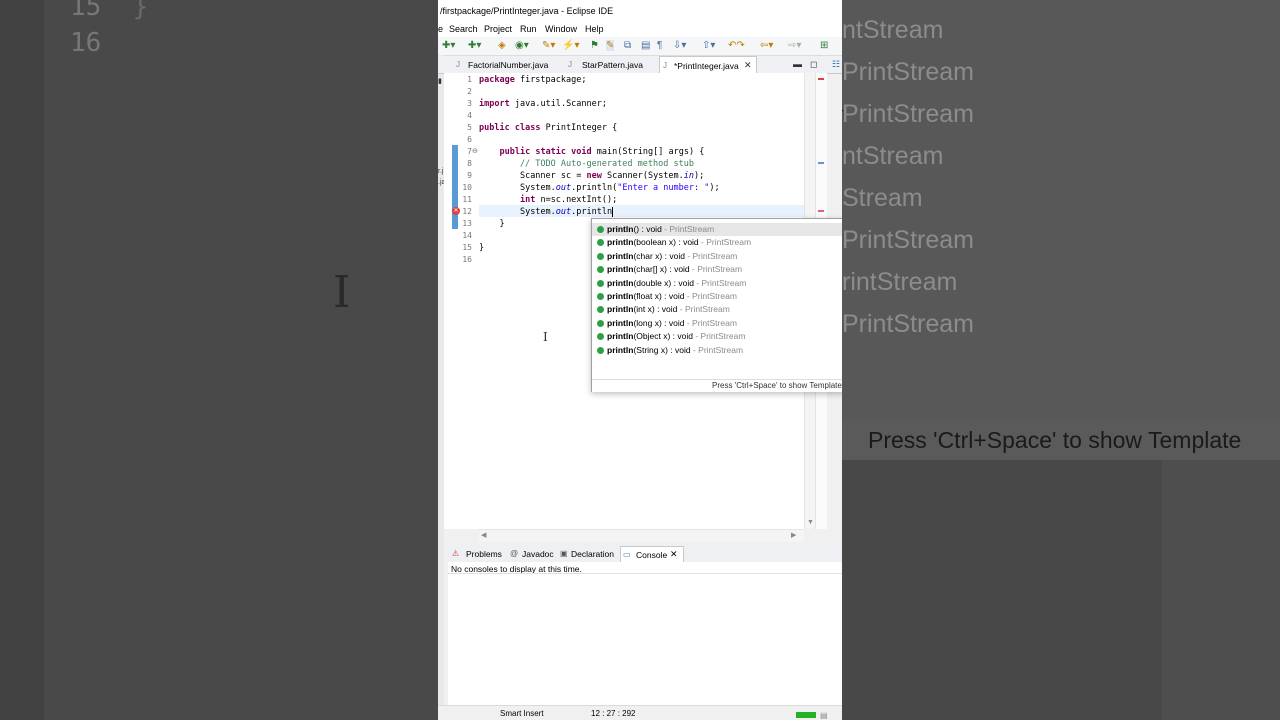 The height and width of the screenshot is (720, 1280). Describe the element at coordinates (514, 553) in the screenshot. I see `javadoc-icon: @` at that location.